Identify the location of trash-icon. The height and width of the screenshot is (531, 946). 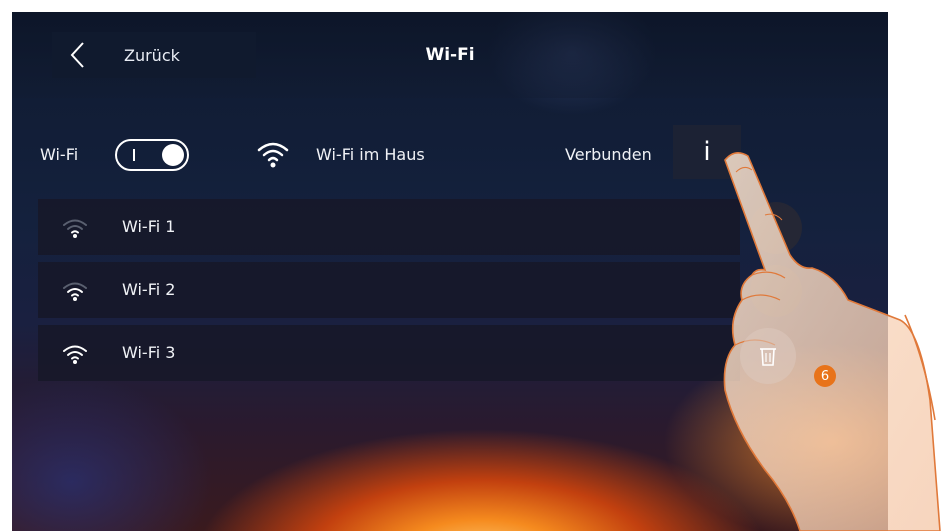
(768, 357).